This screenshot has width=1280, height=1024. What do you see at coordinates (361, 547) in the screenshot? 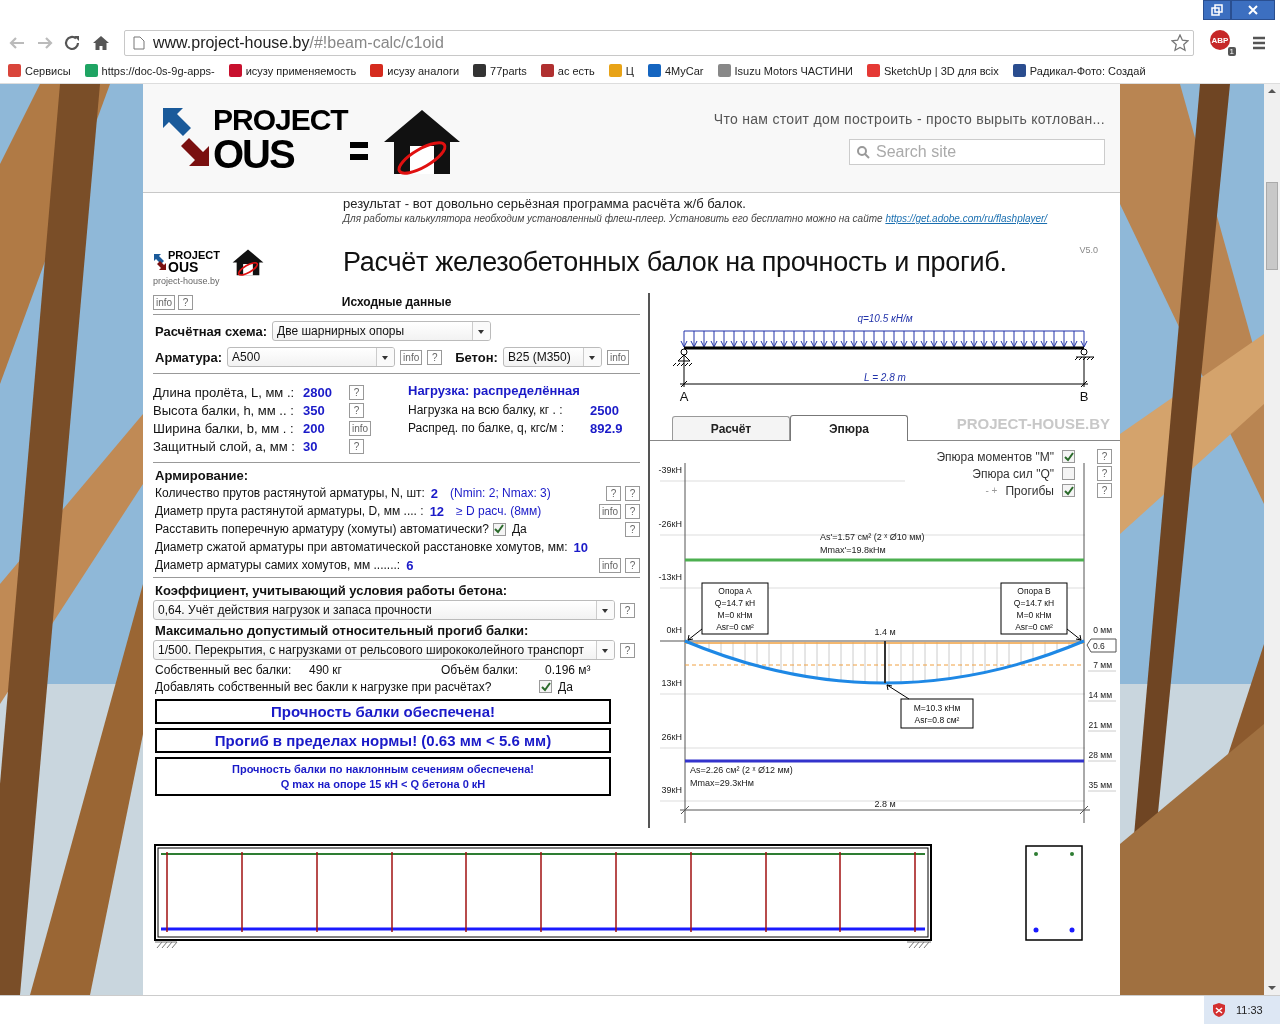
I see `field-label: Диаметр сжатой арматуры при автоматической расстановке хомутов, мм:` at bounding box center [361, 547].